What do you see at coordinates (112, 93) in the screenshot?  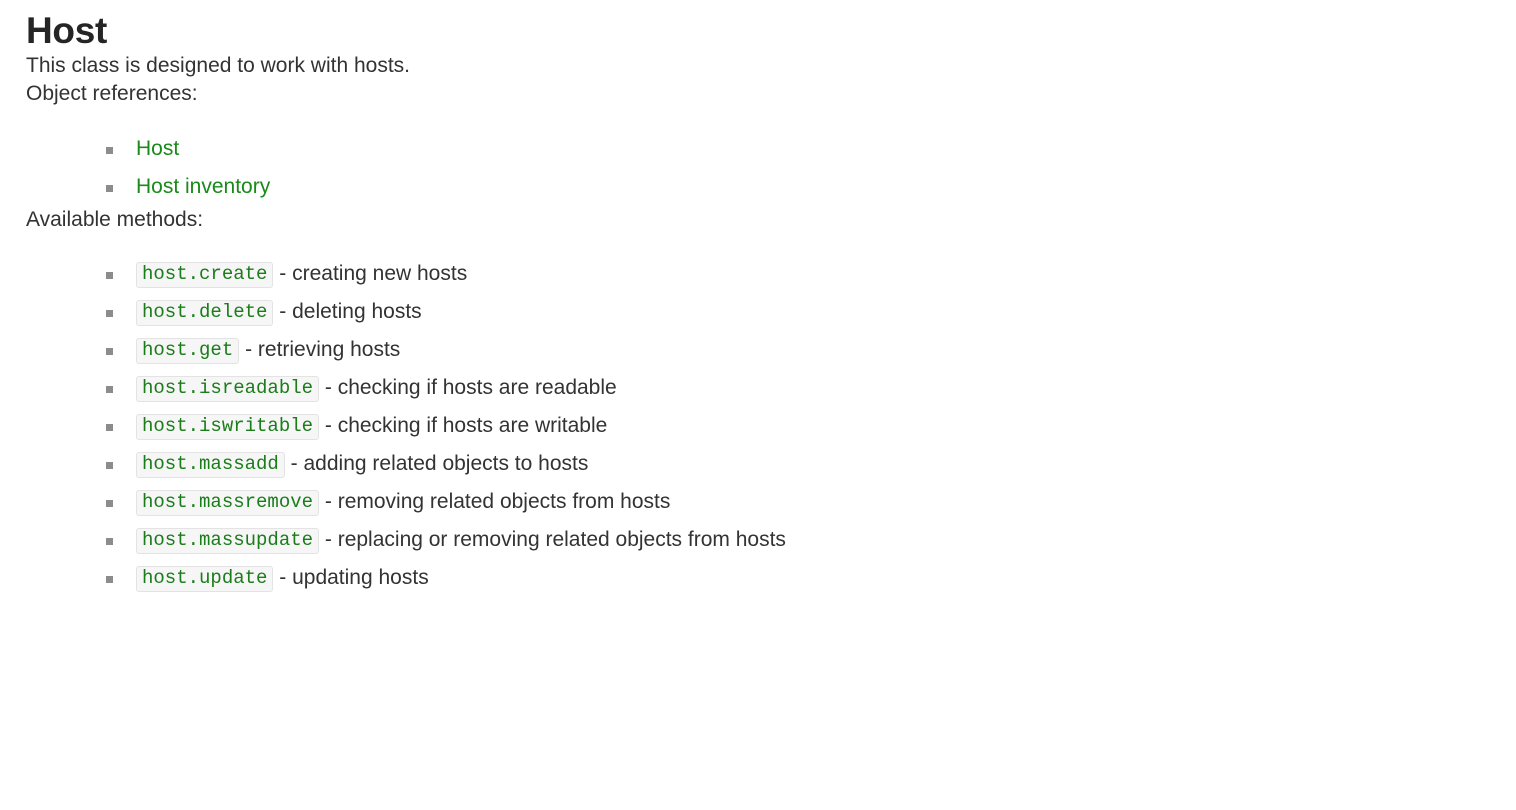 I see `object-references-heading: Object references:` at bounding box center [112, 93].